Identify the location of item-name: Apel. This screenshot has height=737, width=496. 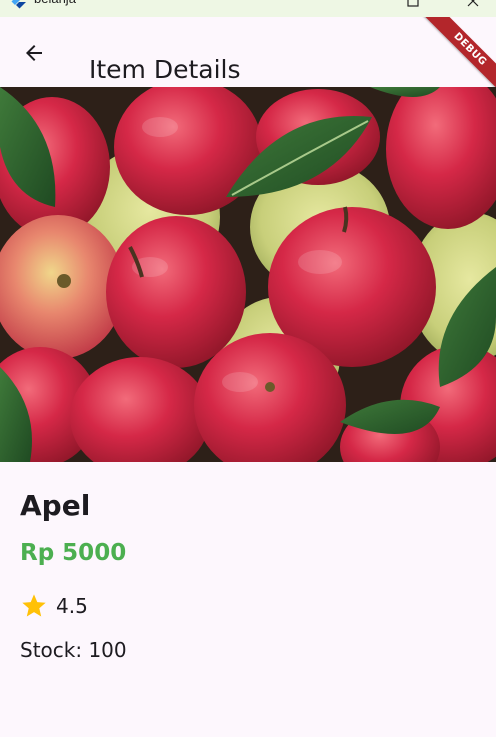
(55, 505).